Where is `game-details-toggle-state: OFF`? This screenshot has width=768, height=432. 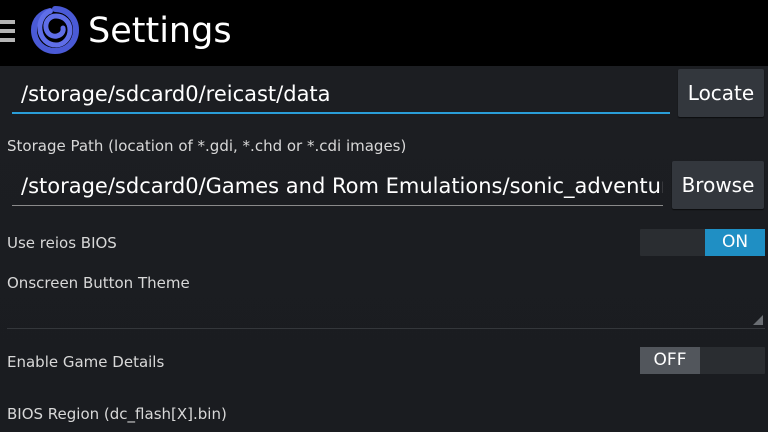 game-details-toggle-state: OFF is located at coordinates (670, 360).